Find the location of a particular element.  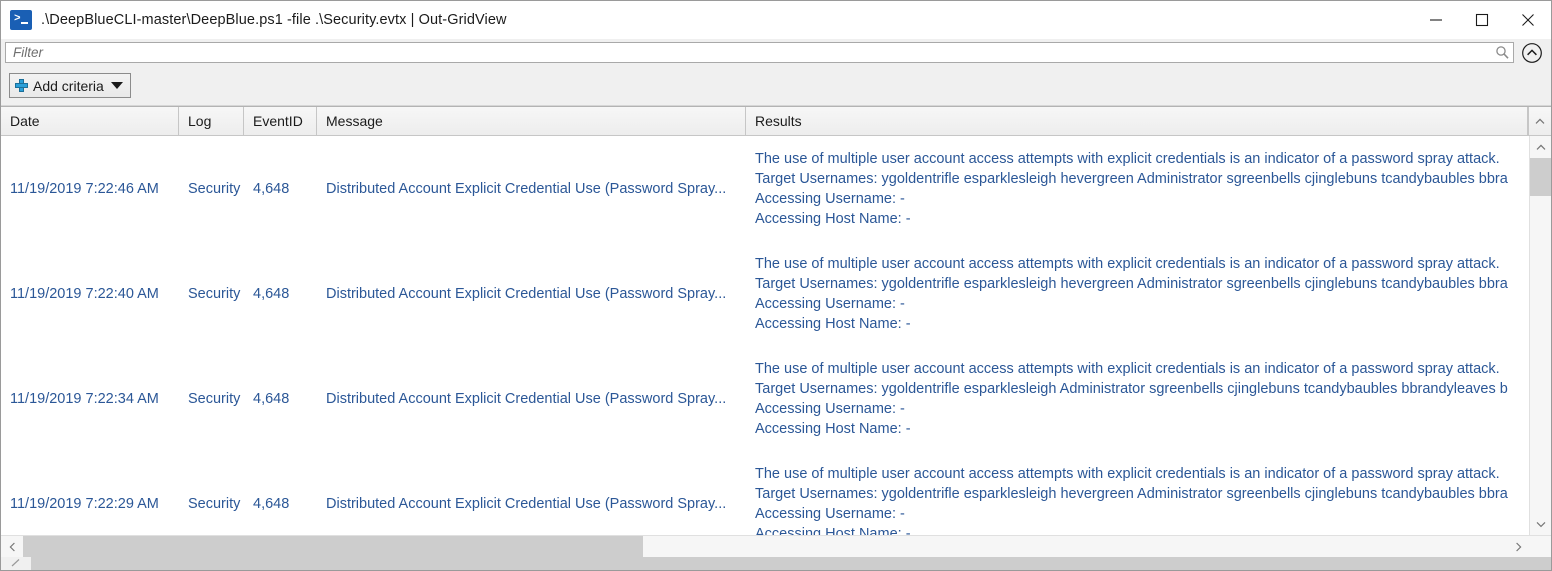

add-criteria-label: Add criteria is located at coordinates (68, 85).